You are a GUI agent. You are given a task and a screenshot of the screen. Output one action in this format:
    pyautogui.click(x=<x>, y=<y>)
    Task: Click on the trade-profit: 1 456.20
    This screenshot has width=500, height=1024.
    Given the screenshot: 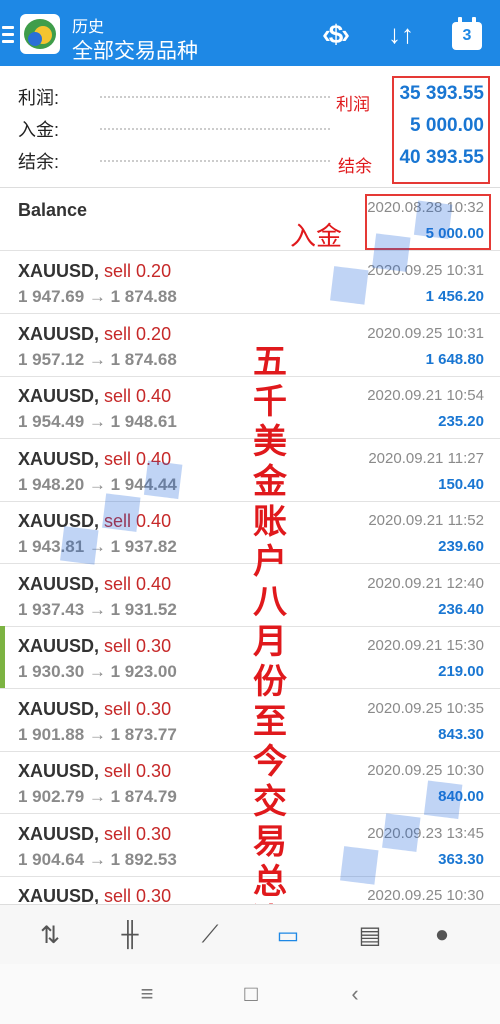 What is the action you would take?
    pyautogui.click(x=454, y=296)
    